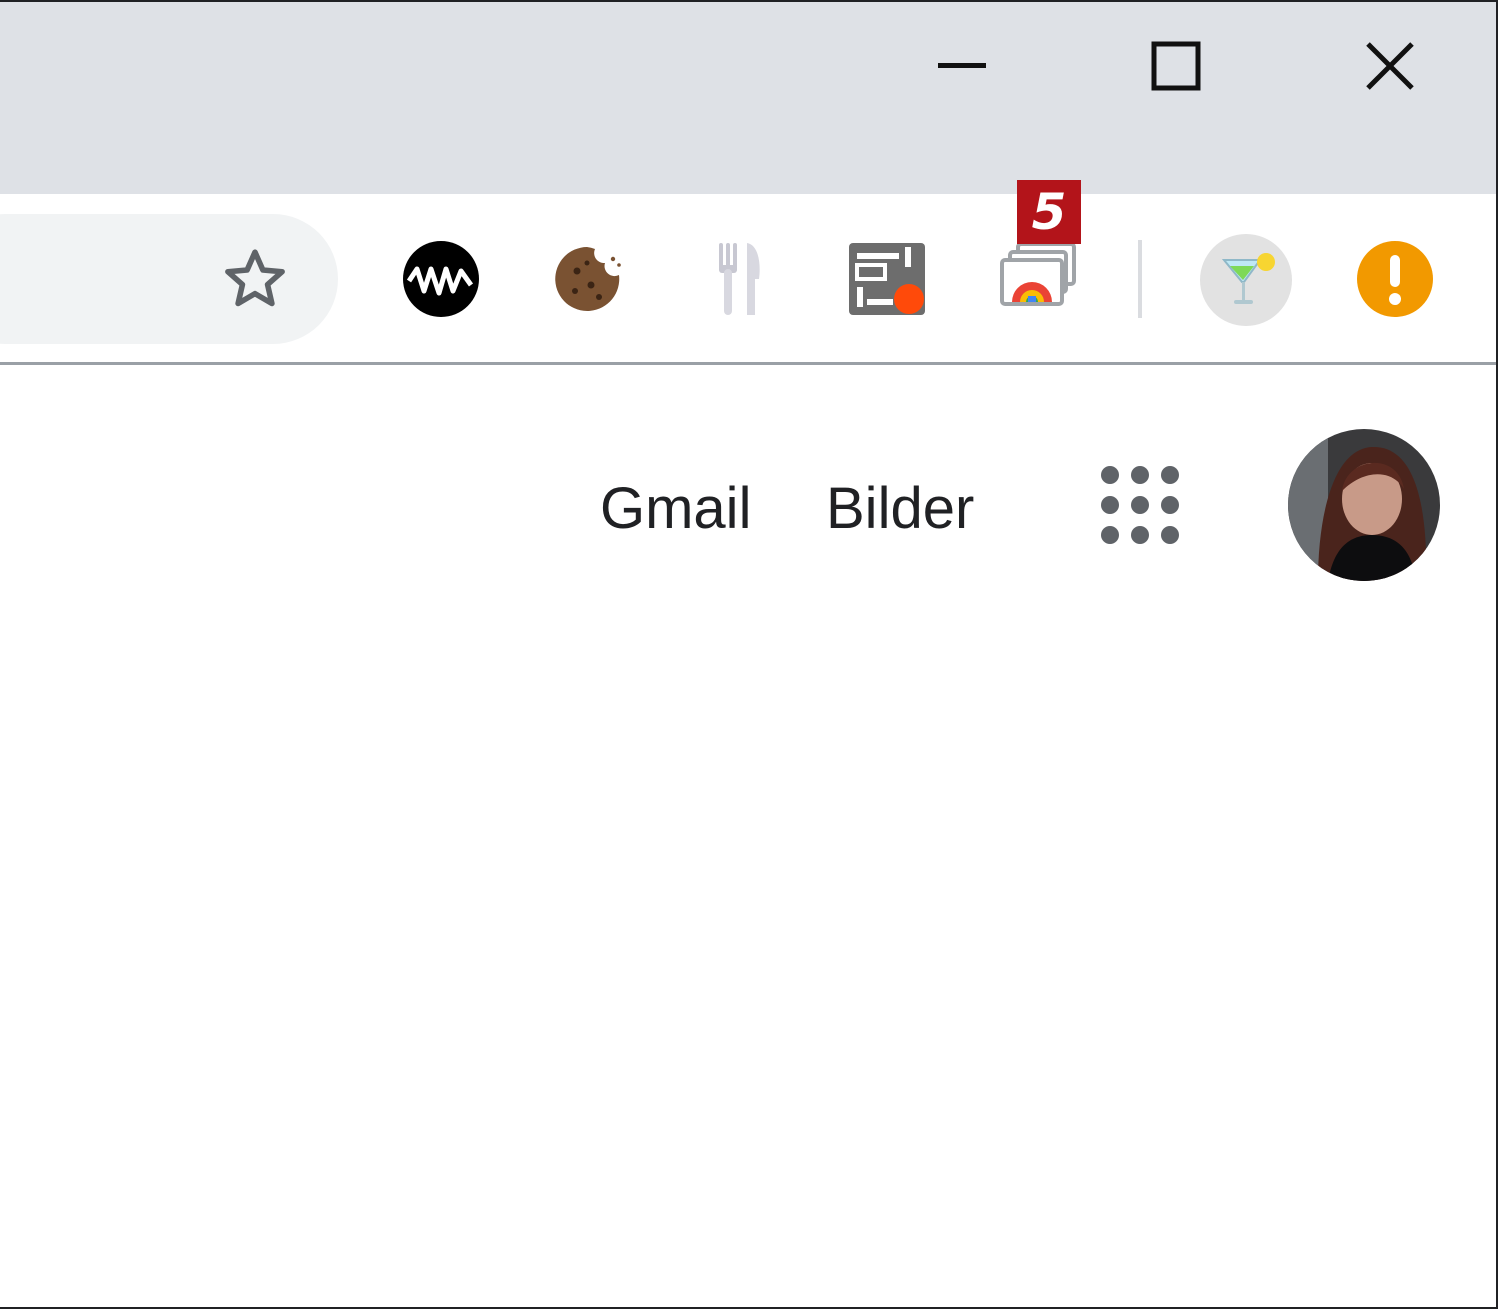 This screenshot has height=1309, width=1500. What do you see at coordinates (1049, 212) in the screenshot?
I see `notification-badge: 5` at bounding box center [1049, 212].